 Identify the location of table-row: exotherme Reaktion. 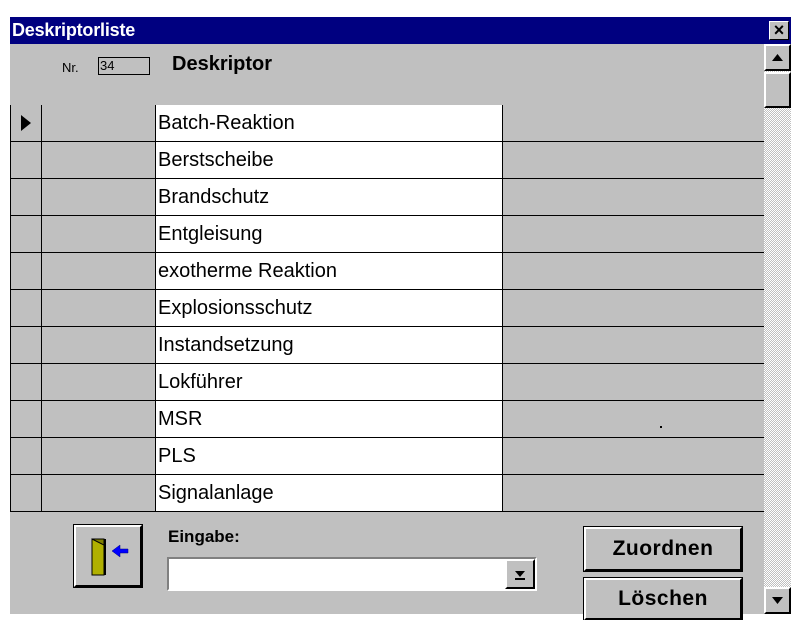
(387, 271).